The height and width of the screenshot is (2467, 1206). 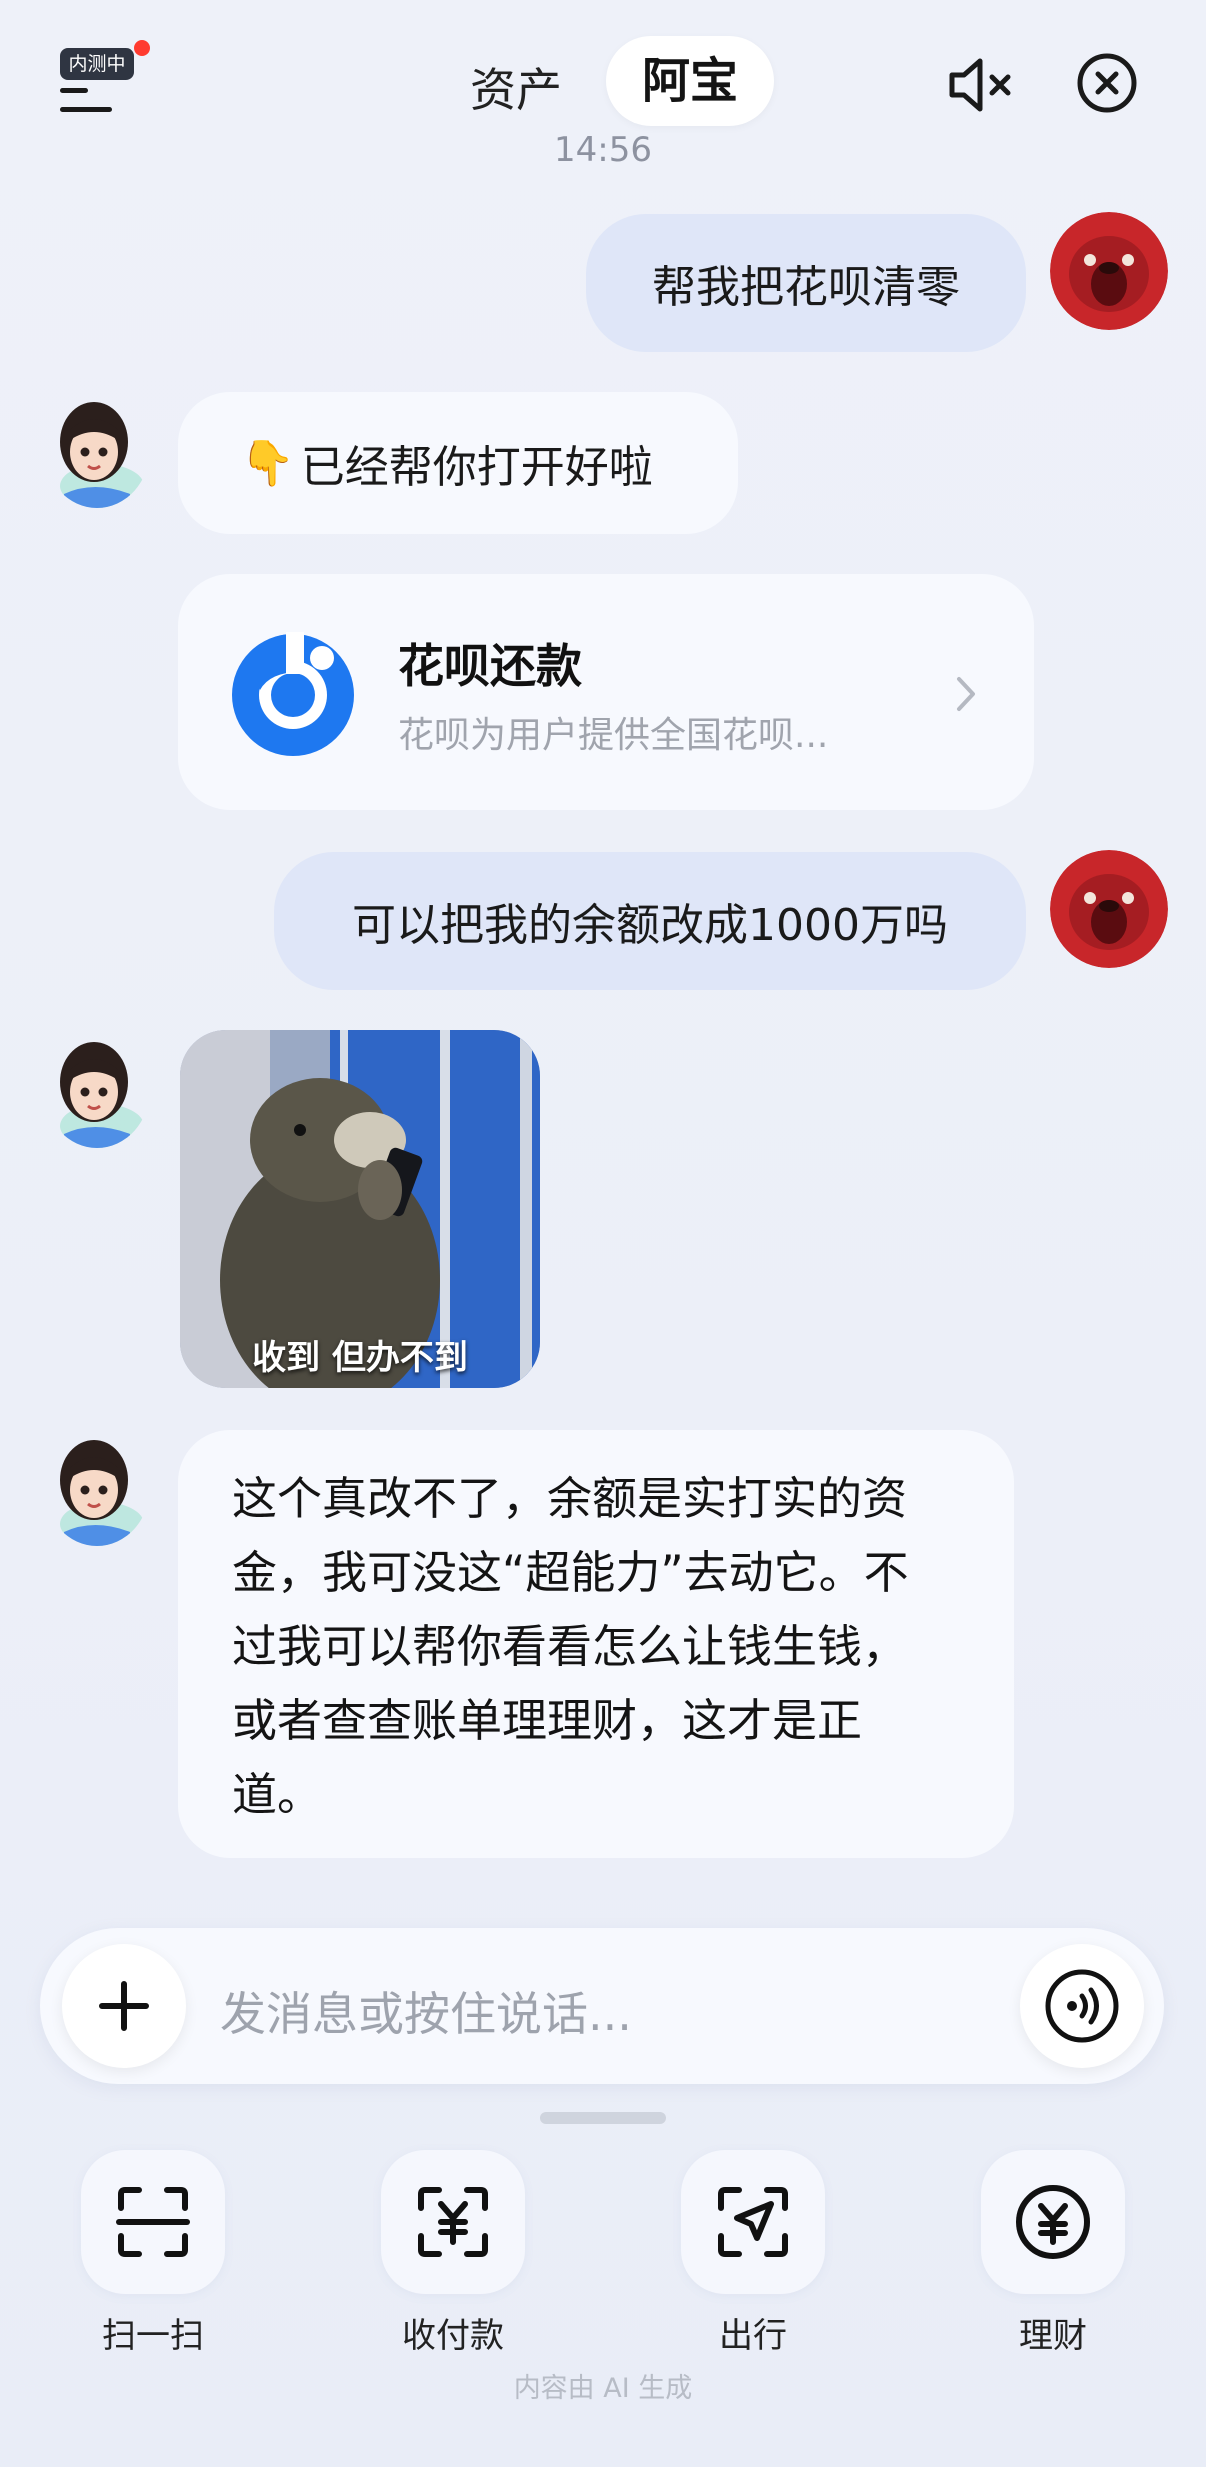 I want to click on plus-icon, so click(x=124, y=2006).